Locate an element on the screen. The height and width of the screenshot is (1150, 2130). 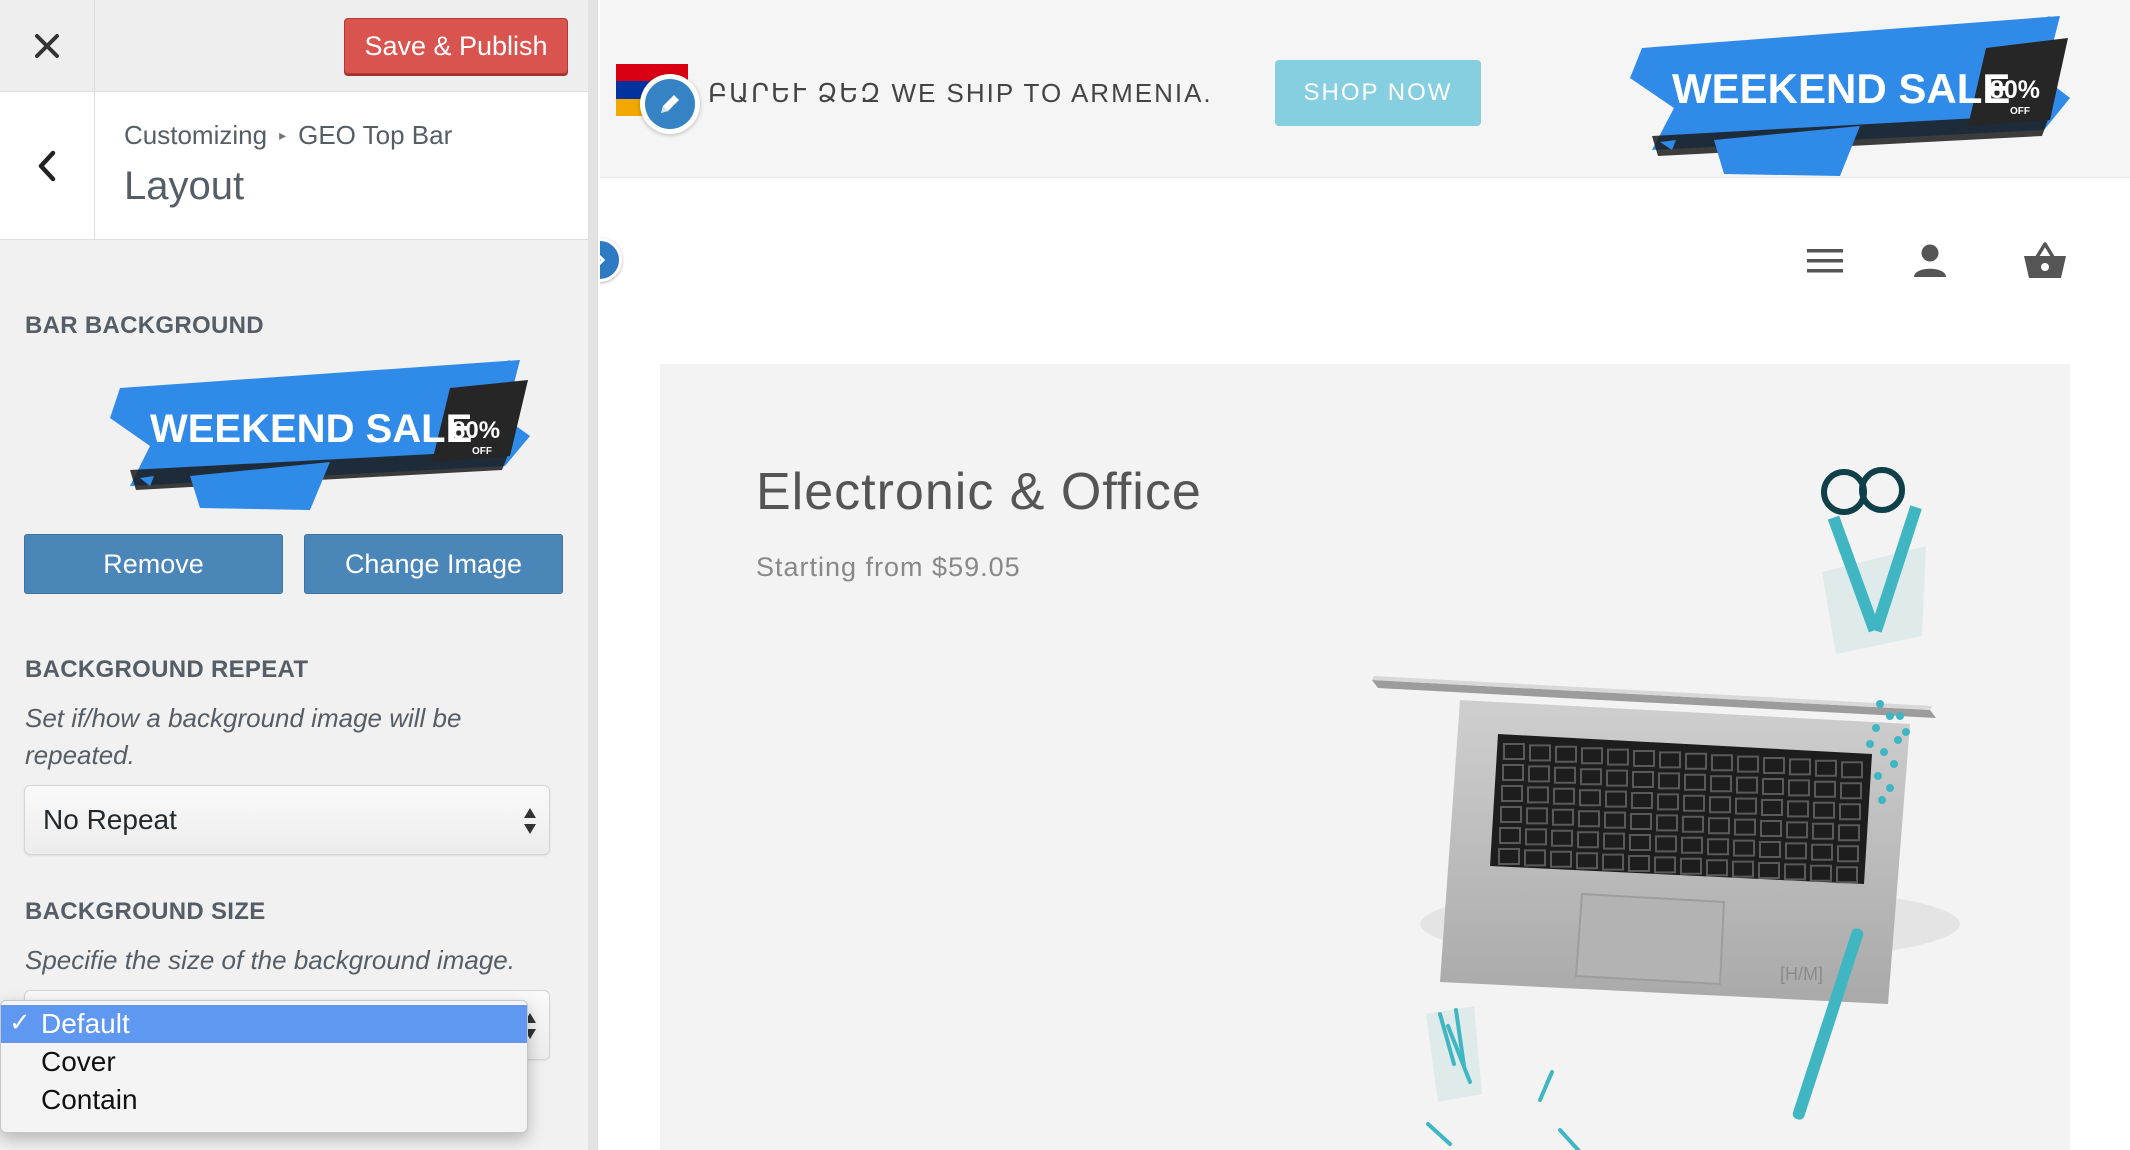
user-icon is located at coordinates (1930, 261).